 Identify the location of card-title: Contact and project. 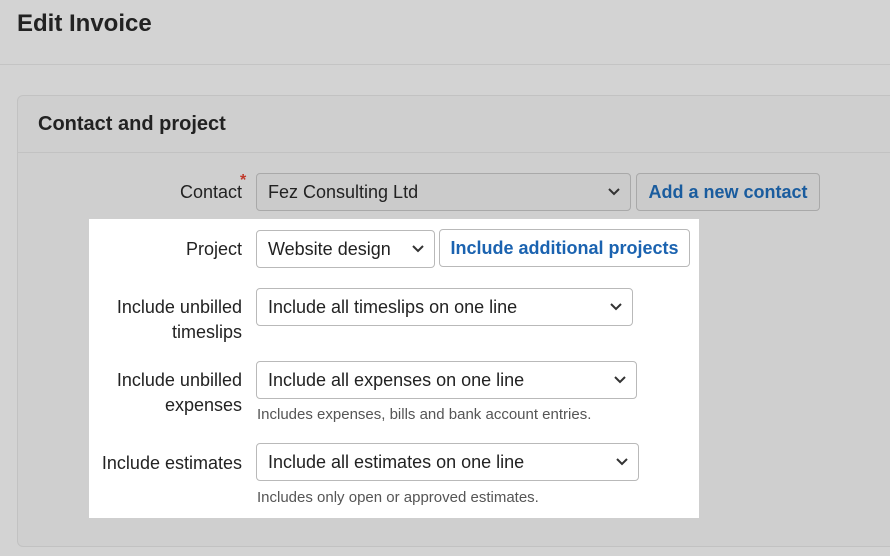
(132, 124).